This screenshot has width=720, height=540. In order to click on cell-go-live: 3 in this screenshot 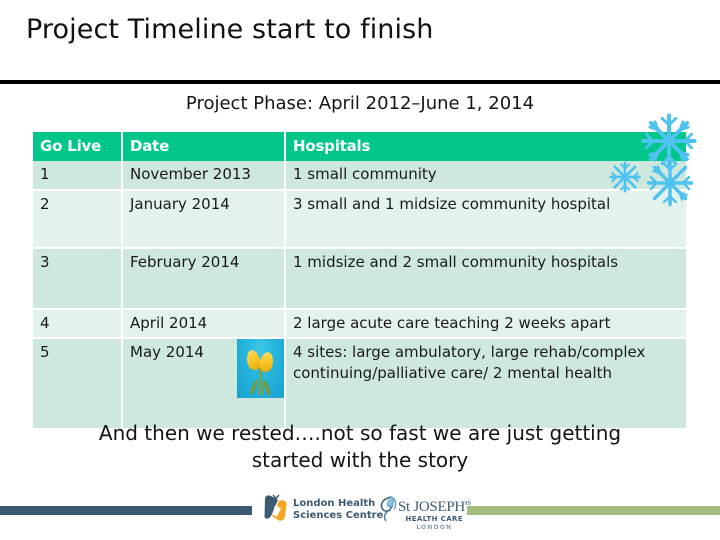, I will do `click(78, 279)`.